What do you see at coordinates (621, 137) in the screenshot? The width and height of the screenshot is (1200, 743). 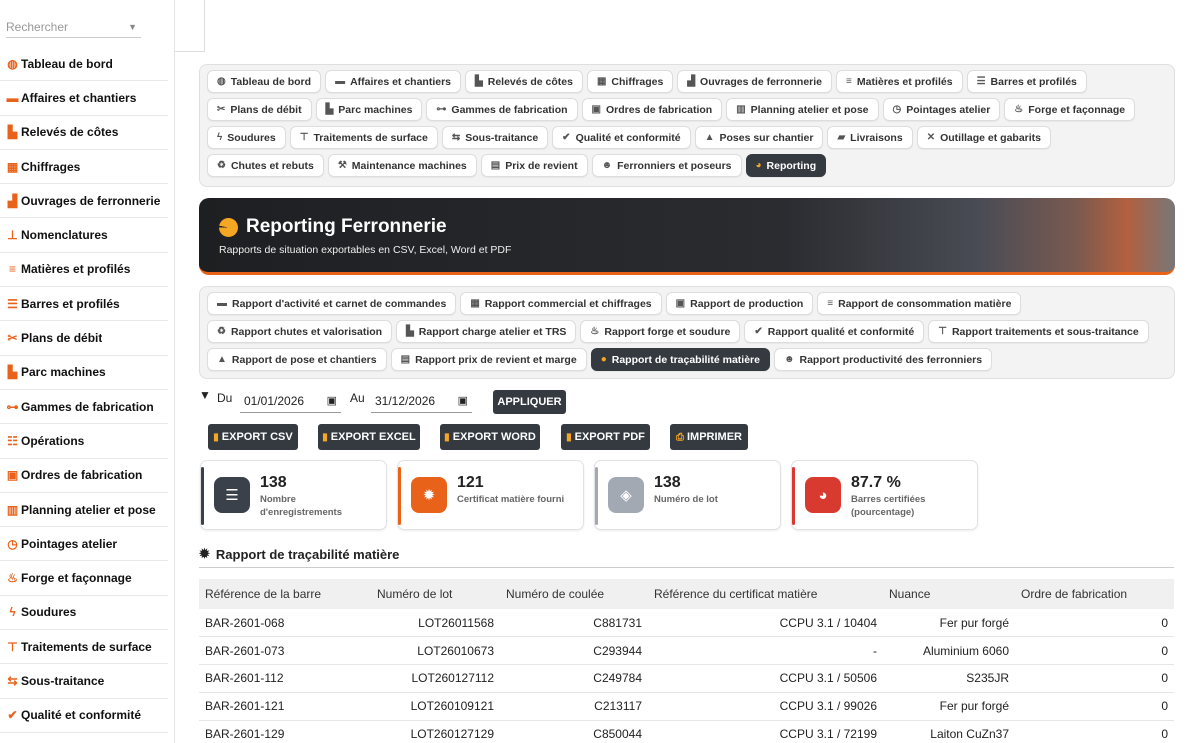 I see `tab-qualite-et-conformite: ✔ Qualité et conformité` at bounding box center [621, 137].